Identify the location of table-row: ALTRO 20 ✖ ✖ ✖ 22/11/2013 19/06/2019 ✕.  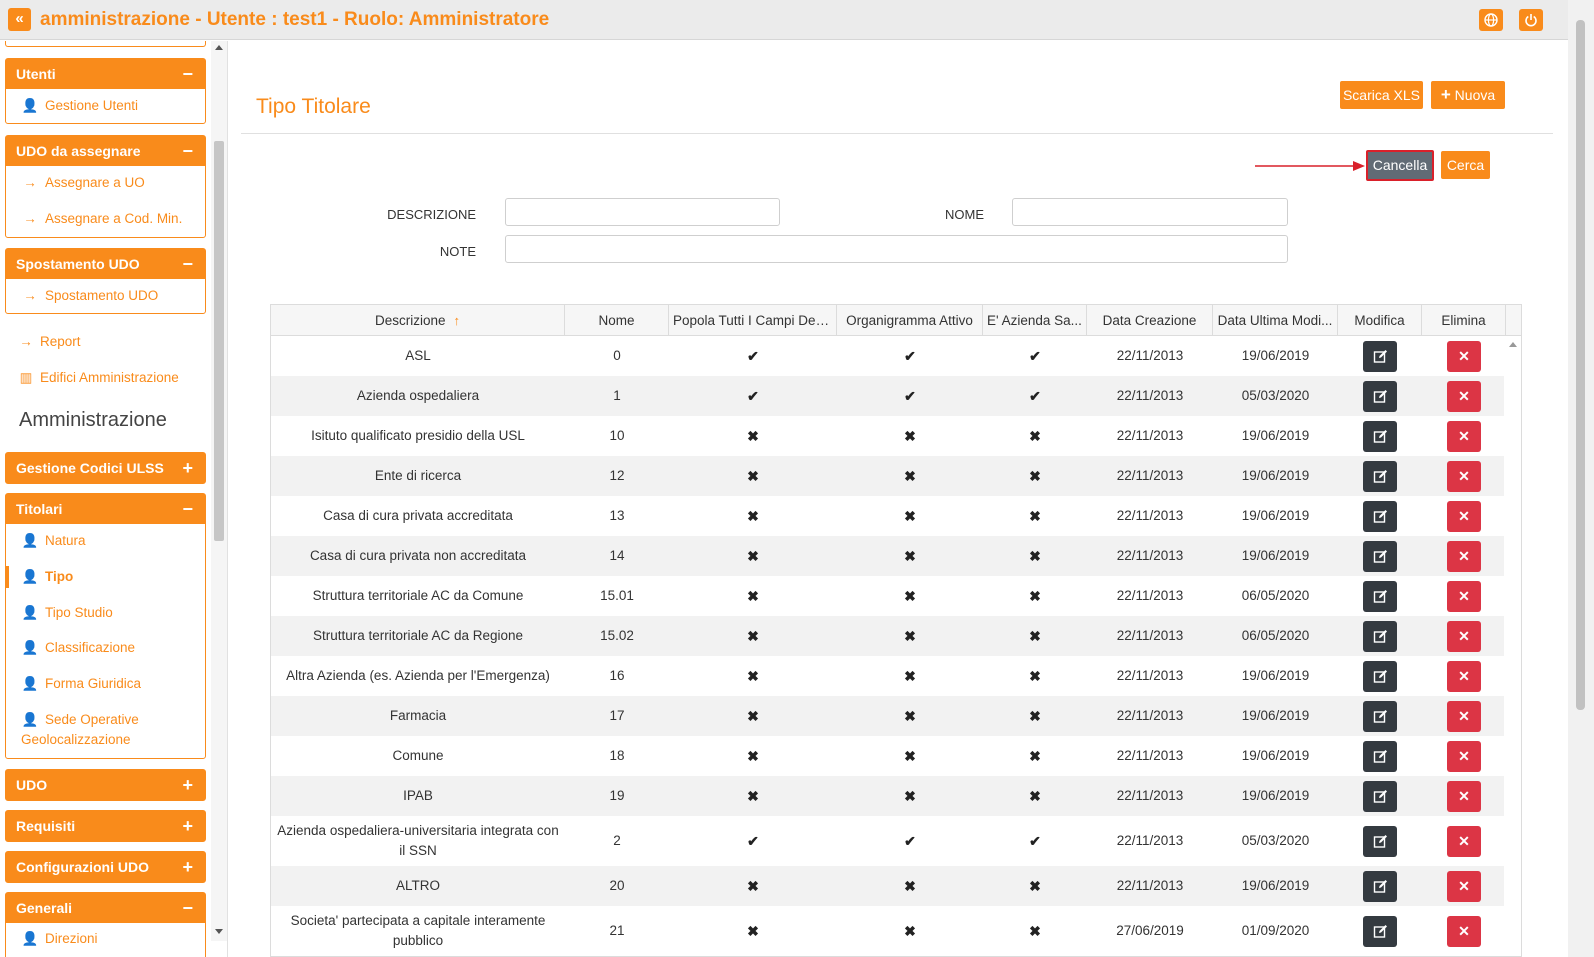
(887, 886).